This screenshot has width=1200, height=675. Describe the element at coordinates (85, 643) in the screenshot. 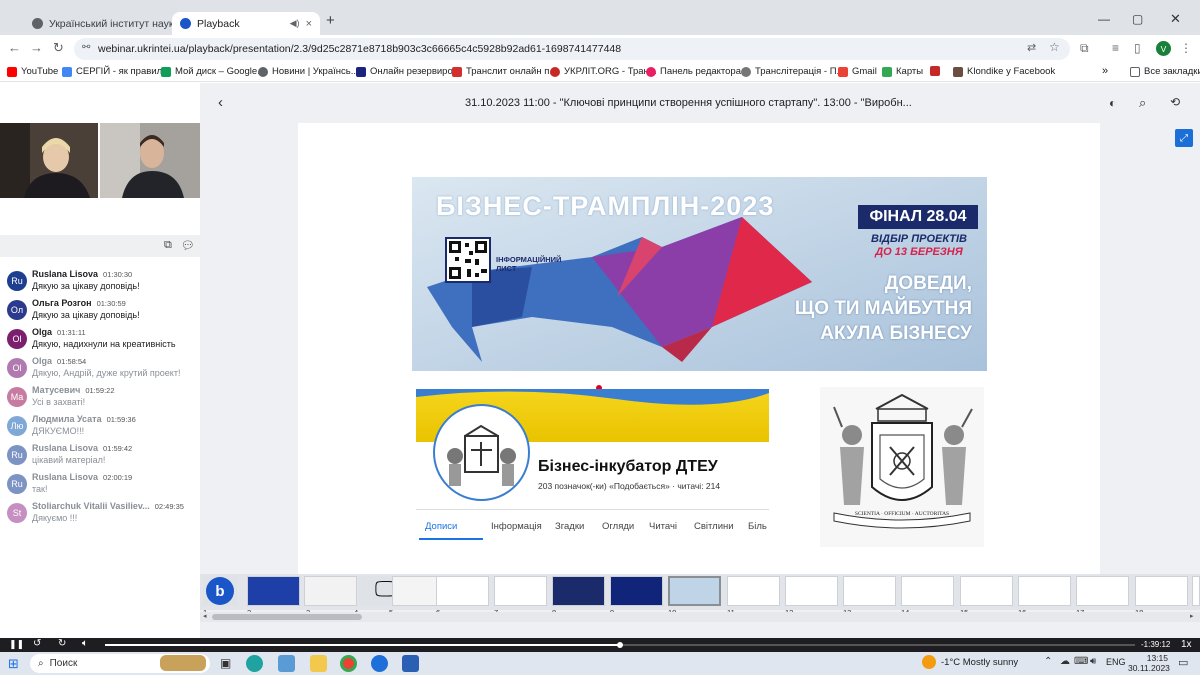

I see `volume-icon: 🔈︎` at that location.